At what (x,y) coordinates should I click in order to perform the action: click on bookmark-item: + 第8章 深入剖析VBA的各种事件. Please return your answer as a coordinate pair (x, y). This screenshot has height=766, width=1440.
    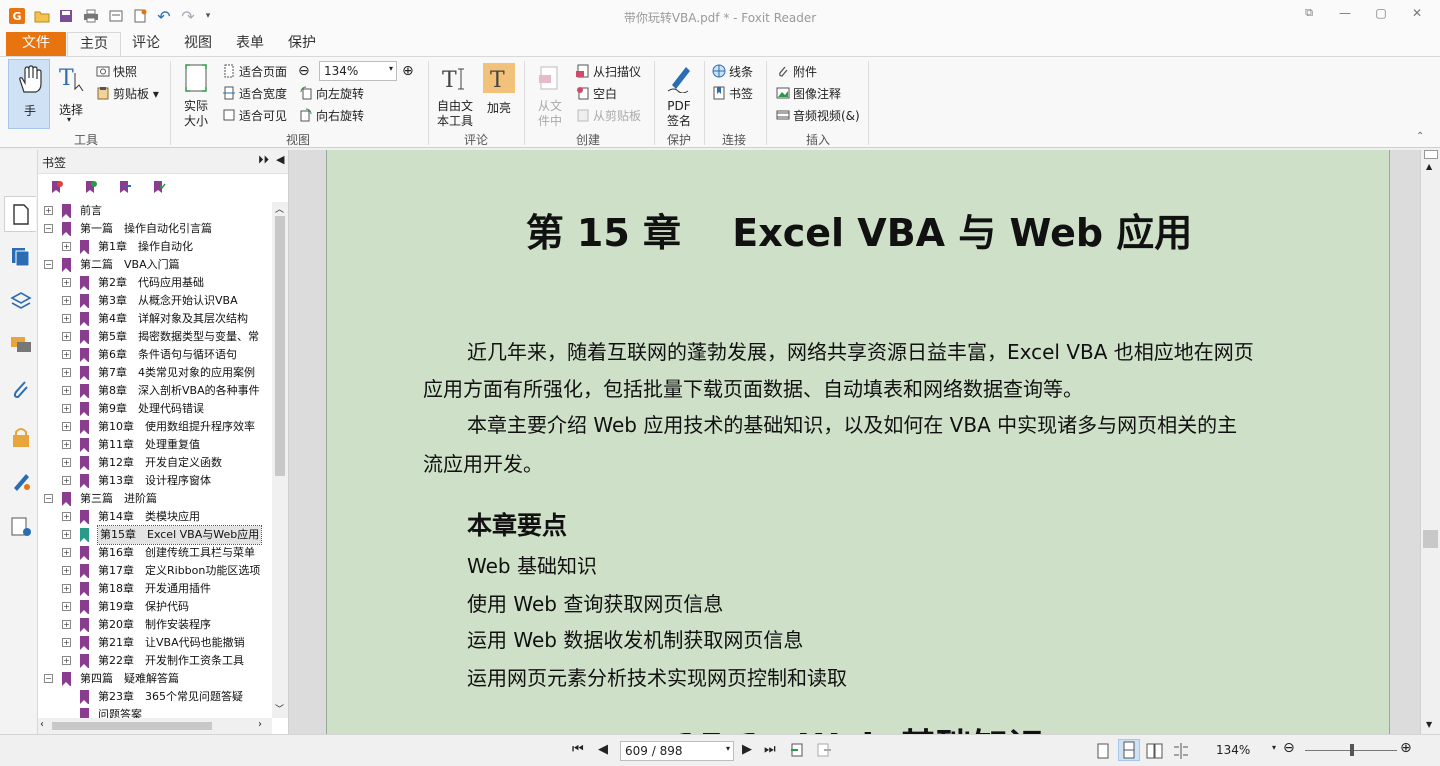
    Looking at the image, I should click on (155, 391).